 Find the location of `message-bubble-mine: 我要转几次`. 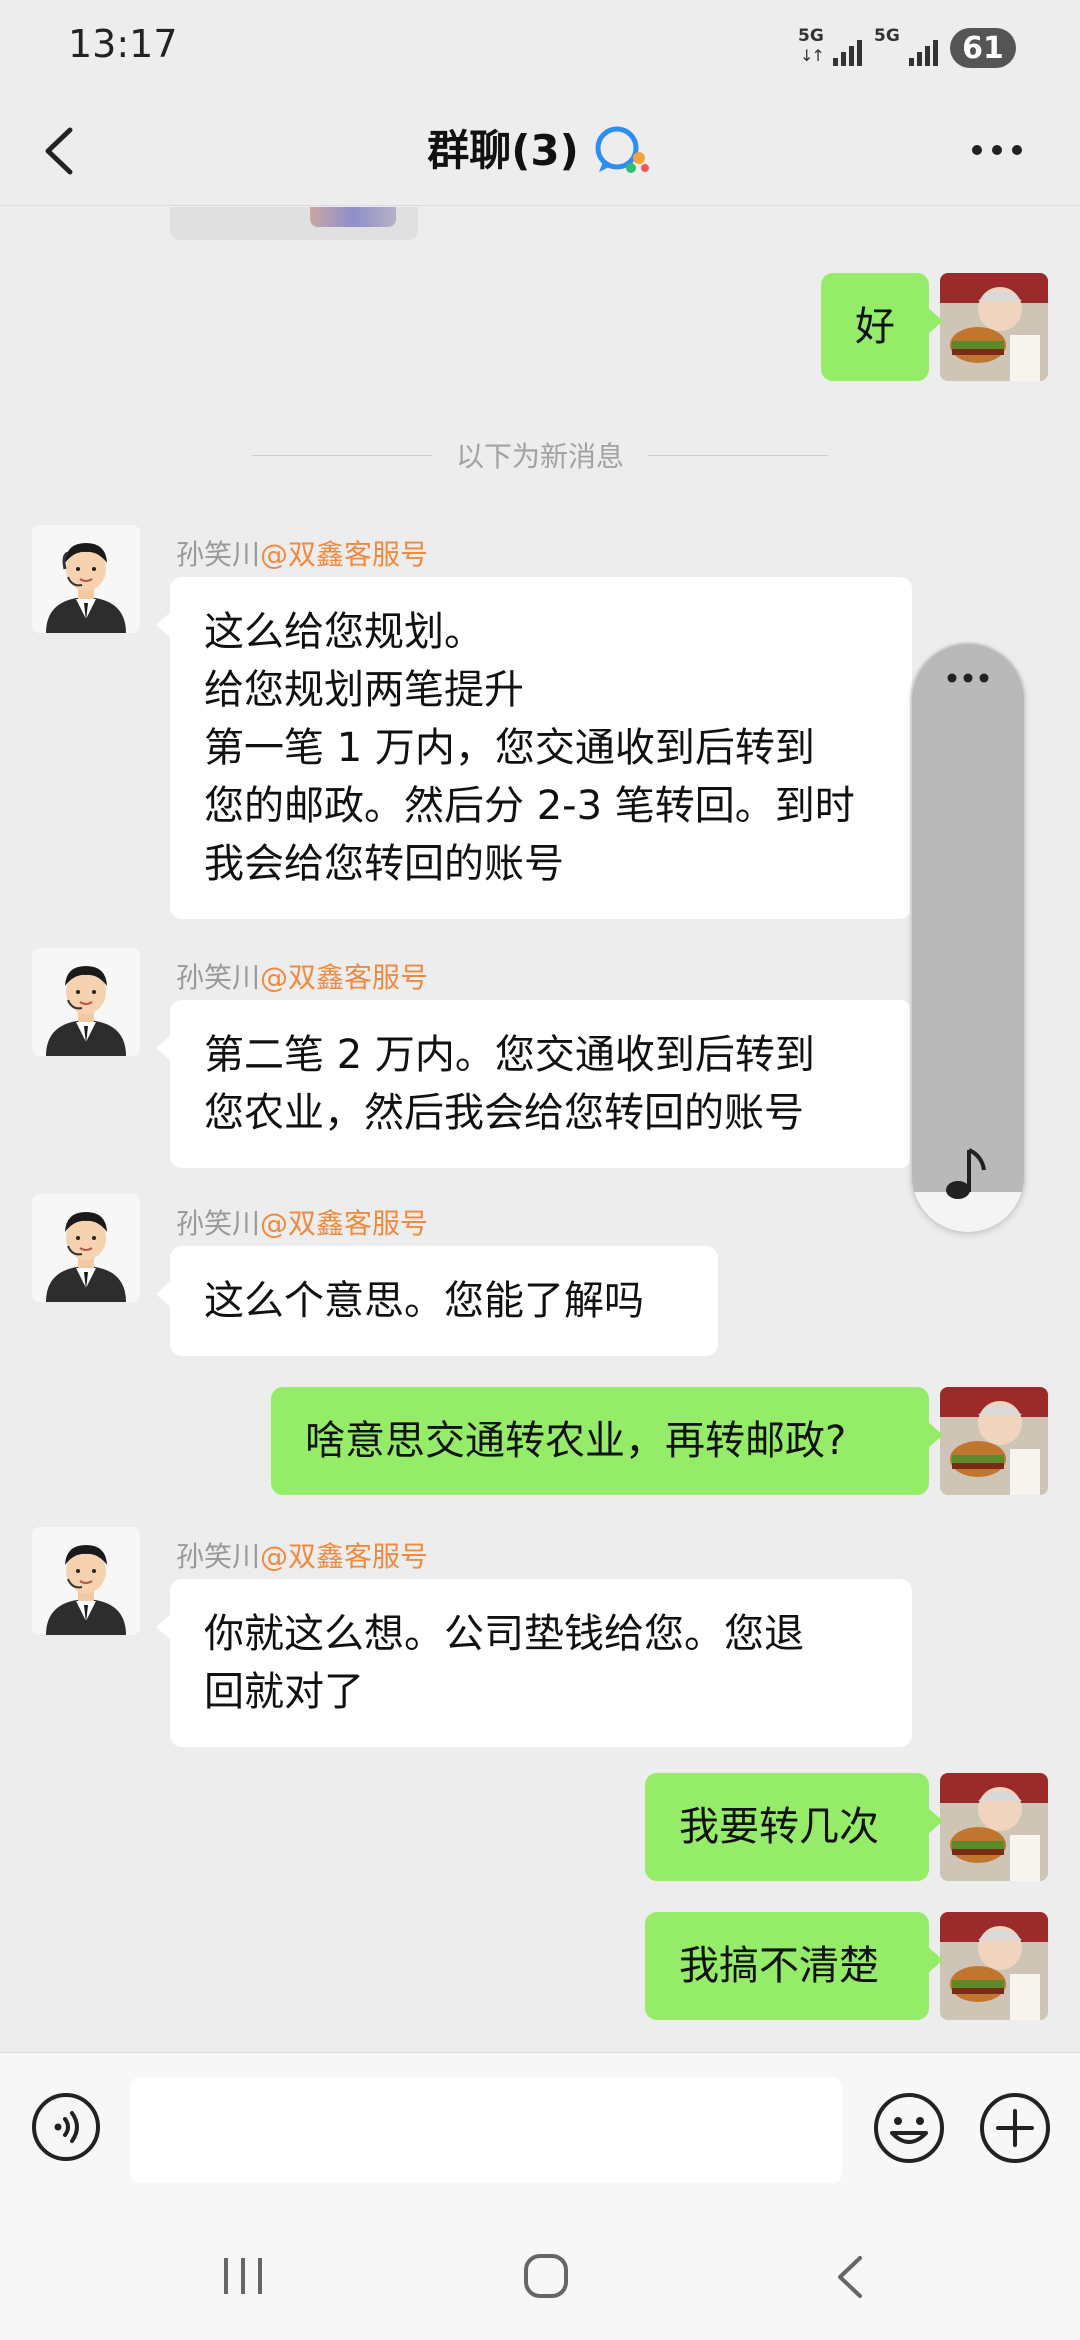

message-bubble-mine: 我要转几次 is located at coordinates (794, 1827).